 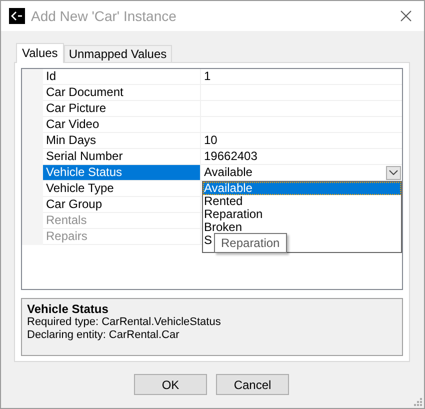 I want to click on property-name: Vehicle Status, so click(x=122, y=172).